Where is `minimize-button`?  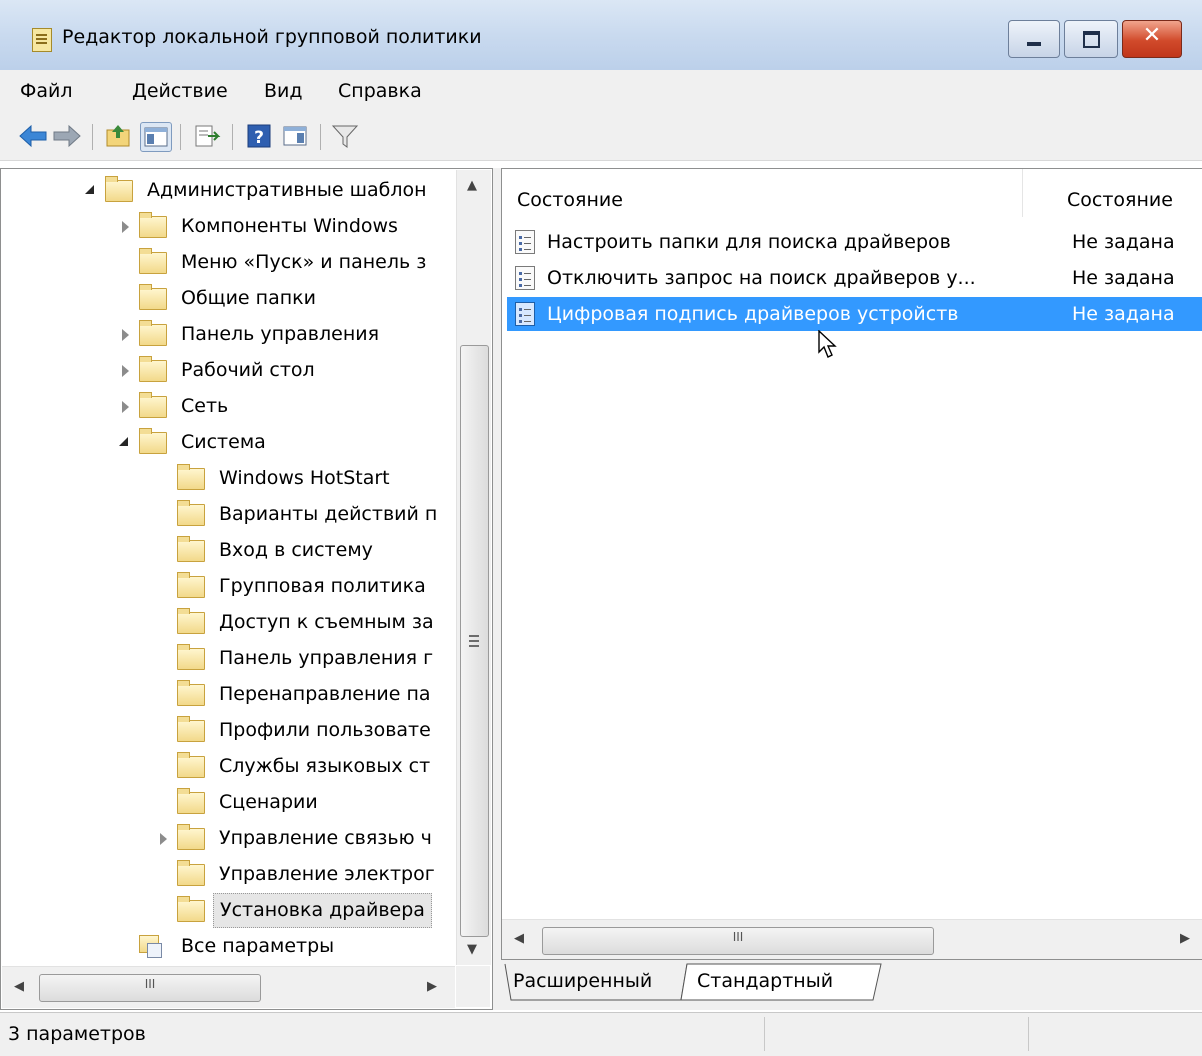
minimize-button is located at coordinates (1034, 39).